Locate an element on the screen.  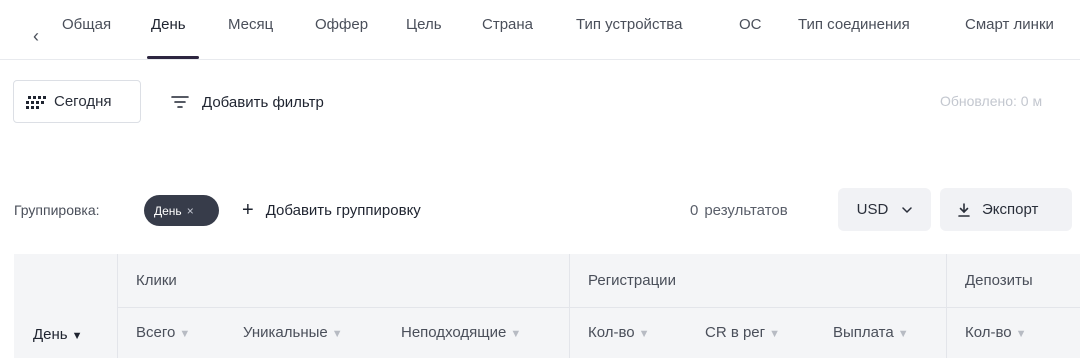
add-filter-label: Добавить фильтр is located at coordinates (263, 102).